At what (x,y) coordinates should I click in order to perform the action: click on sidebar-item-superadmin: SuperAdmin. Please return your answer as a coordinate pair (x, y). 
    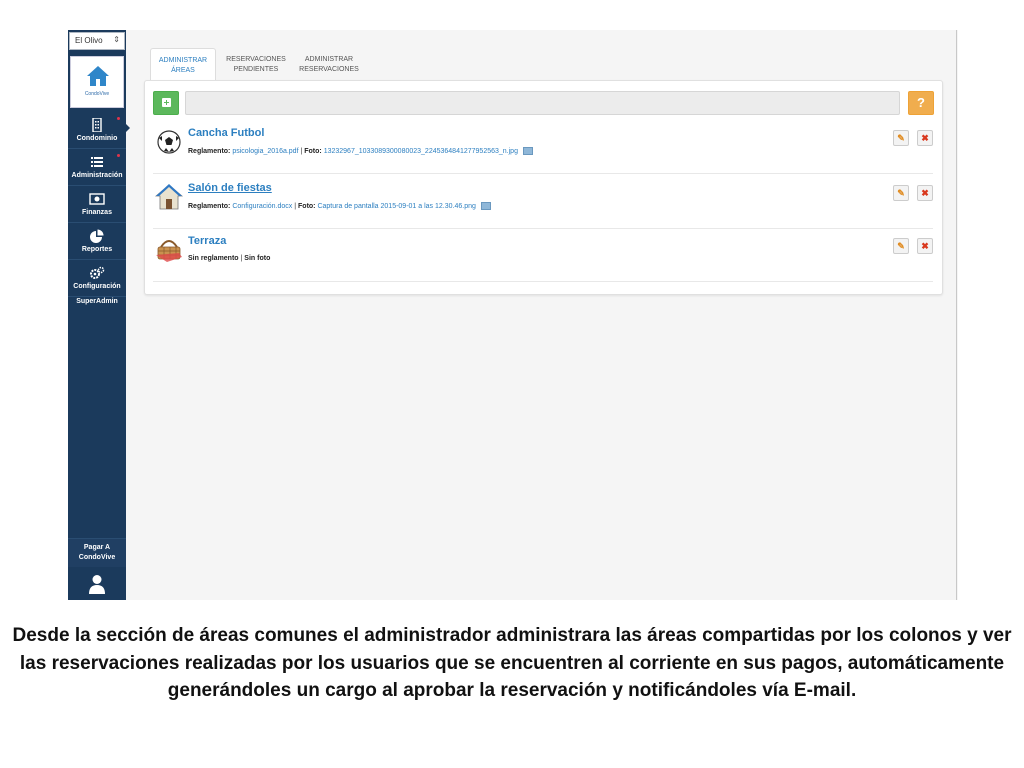
    Looking at the image, I should click on (97, 301).